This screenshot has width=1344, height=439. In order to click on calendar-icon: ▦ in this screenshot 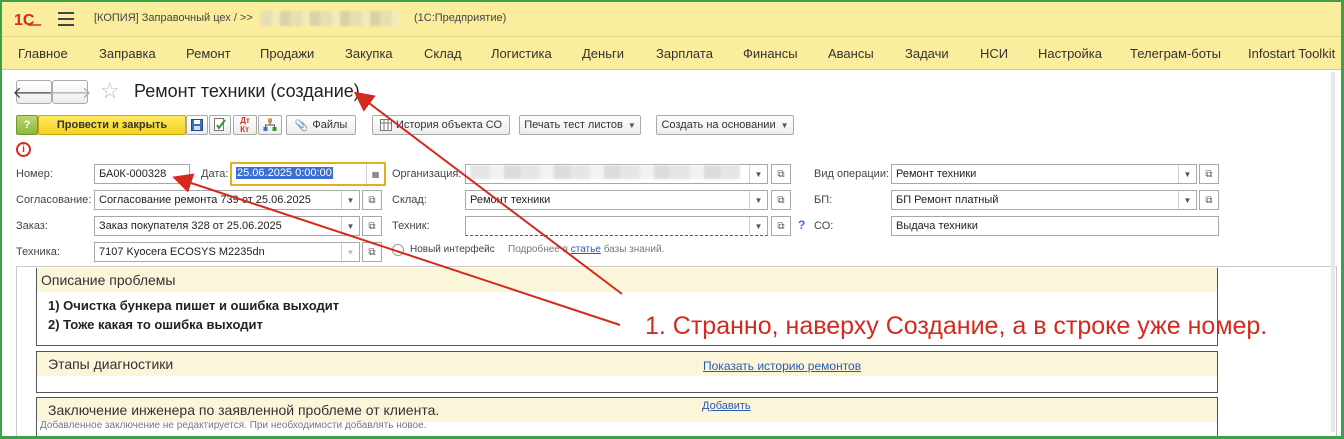, I will do `click(375, 174)`.